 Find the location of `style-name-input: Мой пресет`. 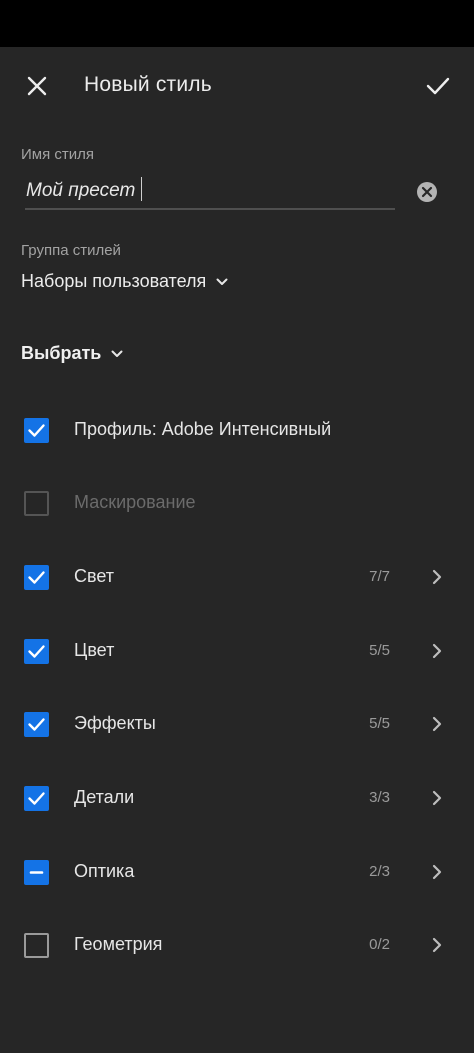

style-name-input: Мой пресет is located at coordinates (210, 191).